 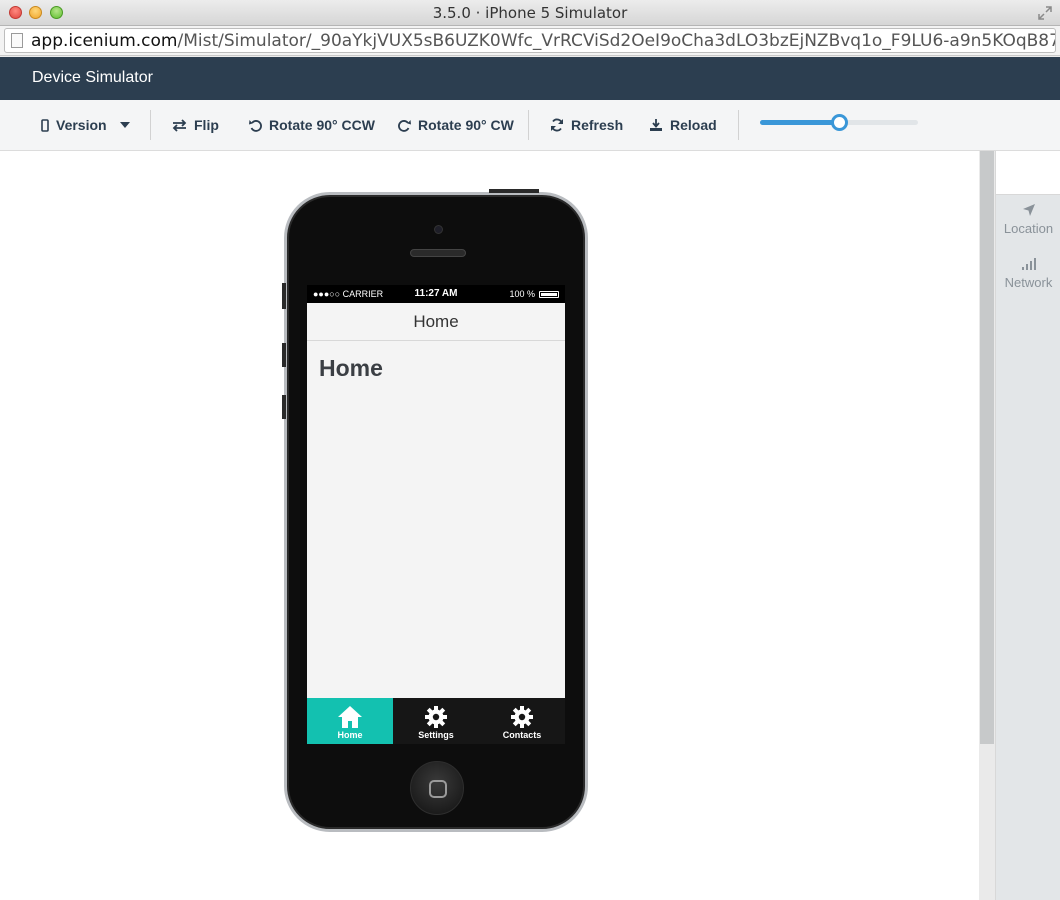 I want to click on earpiece-speaker, so click(x=438, y=253).